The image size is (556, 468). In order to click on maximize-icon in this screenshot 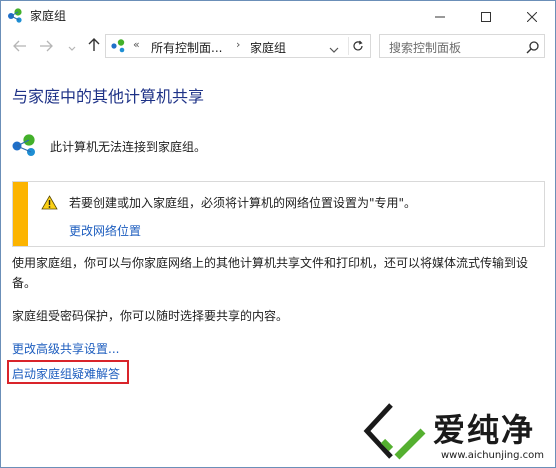, I will do `click(486, 16)`.